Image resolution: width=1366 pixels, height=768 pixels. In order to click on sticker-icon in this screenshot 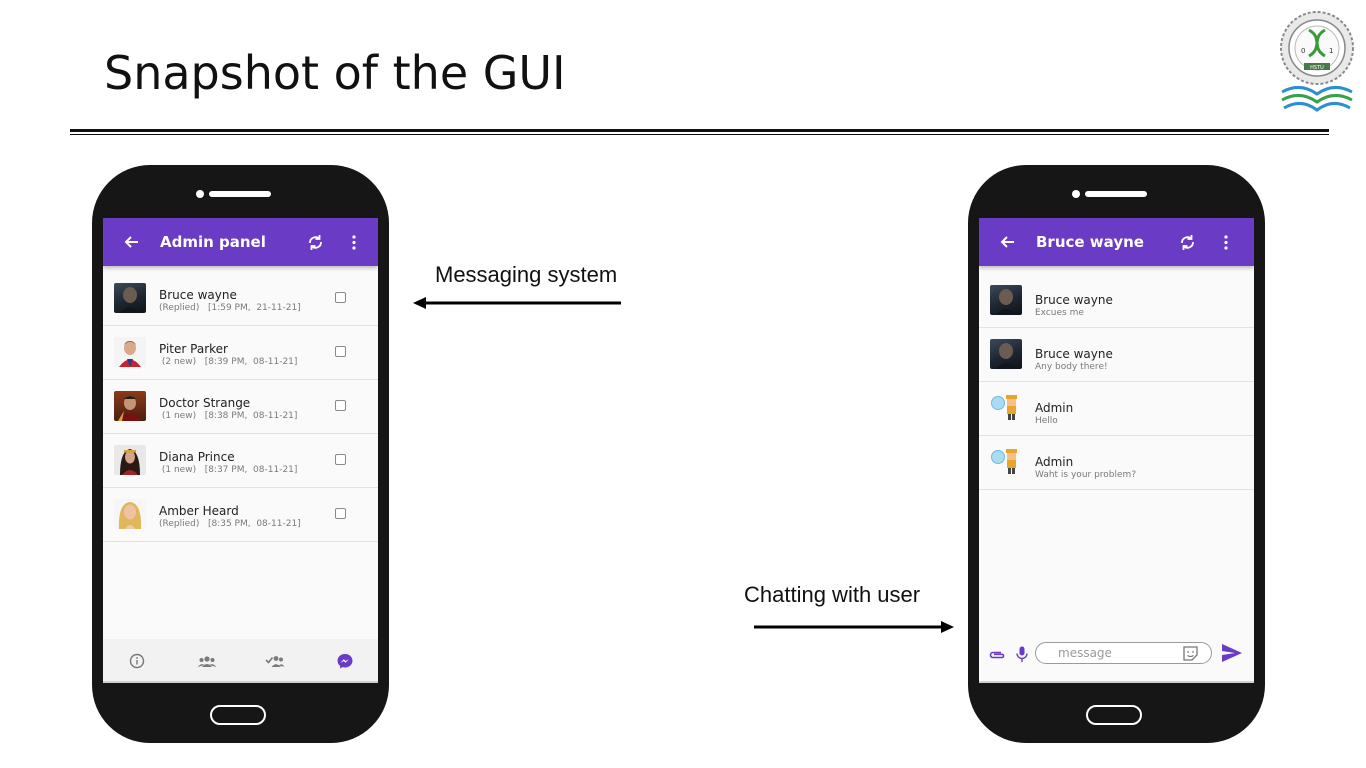, I will do `click(1190, 653)`.